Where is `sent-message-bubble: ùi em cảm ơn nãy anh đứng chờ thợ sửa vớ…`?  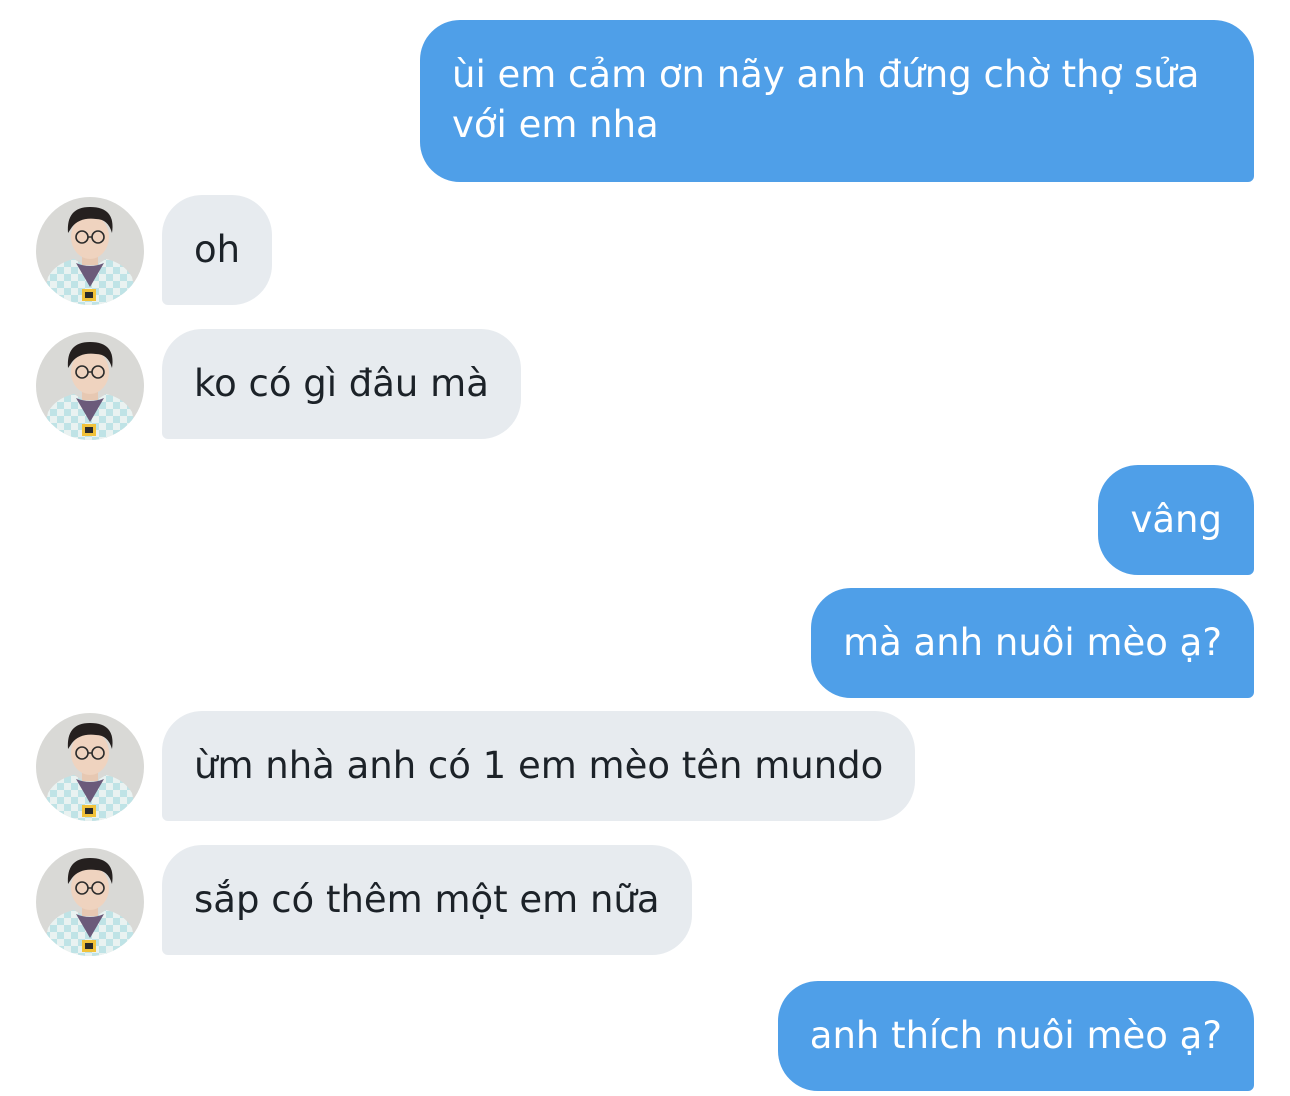 sent-message-bubble: ùi em cảm ơn nãy anh đứng chờ thợ sửa vớ… is located at coordinates (837, 101).